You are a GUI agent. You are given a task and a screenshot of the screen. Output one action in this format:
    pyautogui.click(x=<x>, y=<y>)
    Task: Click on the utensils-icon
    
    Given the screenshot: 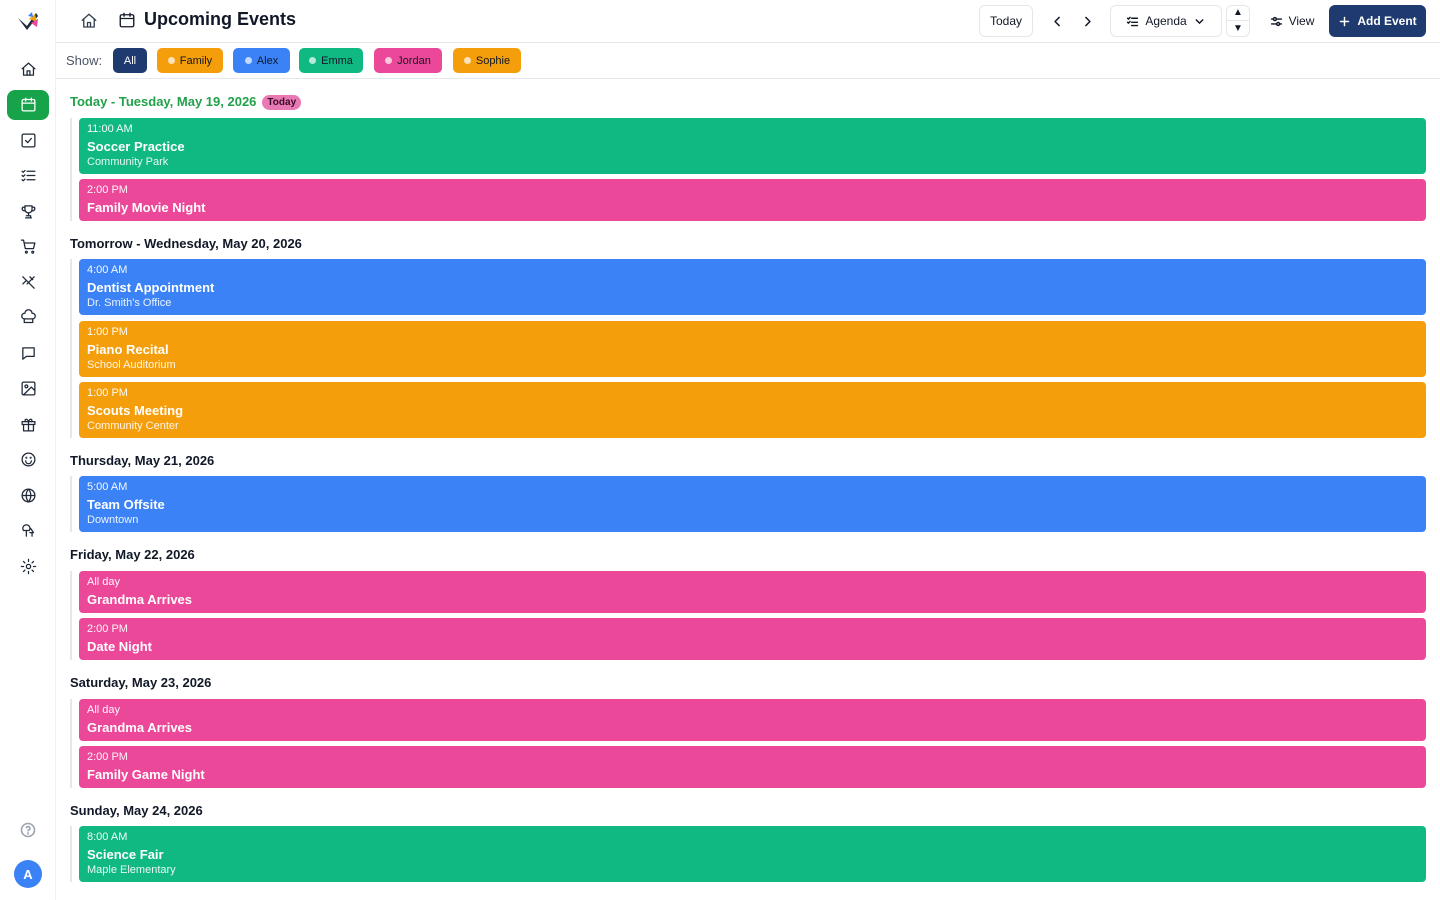 What is the action you would take?
    pyautogui.click(x=28, y=282)
    